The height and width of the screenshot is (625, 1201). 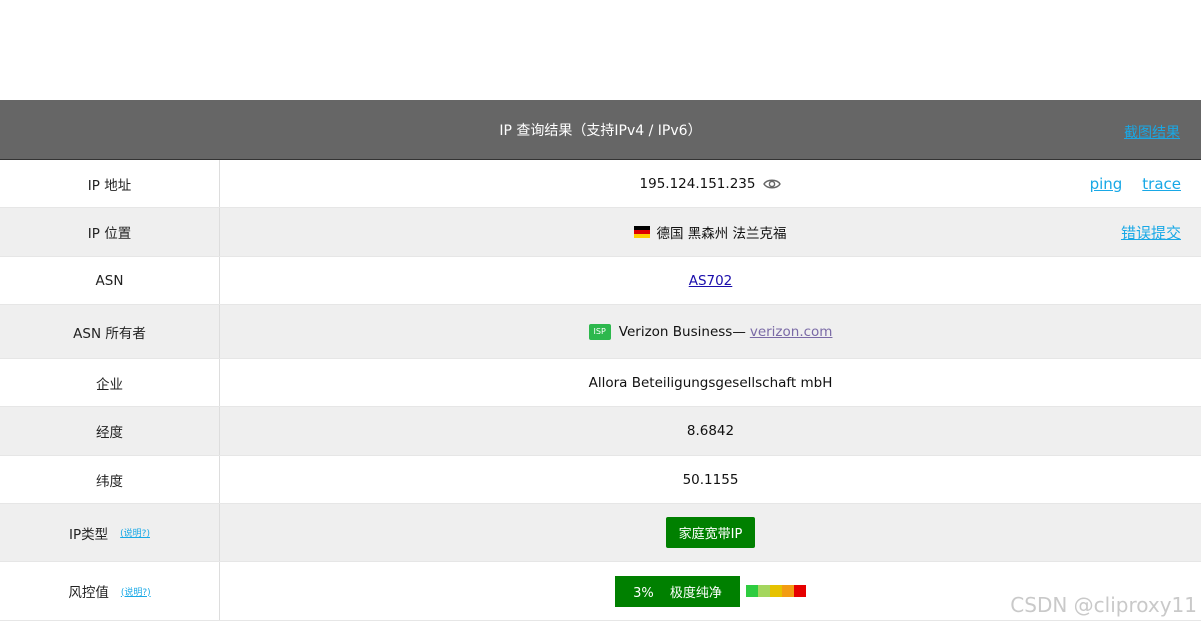 What do you see at coordinates (695, 593) in the screenshot?
I see `risk-level: 极度纯净` at bounding box center [695, 593].